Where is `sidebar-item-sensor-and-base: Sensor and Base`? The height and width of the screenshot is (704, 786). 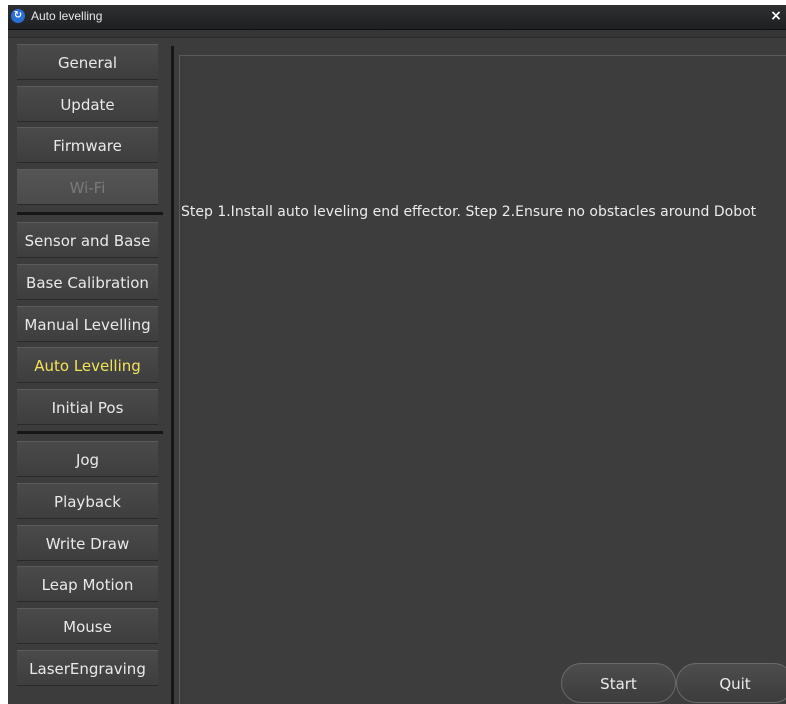 sidebar-item-sensor-and-base: Sensor and Base is located at coordinates (87, 240).